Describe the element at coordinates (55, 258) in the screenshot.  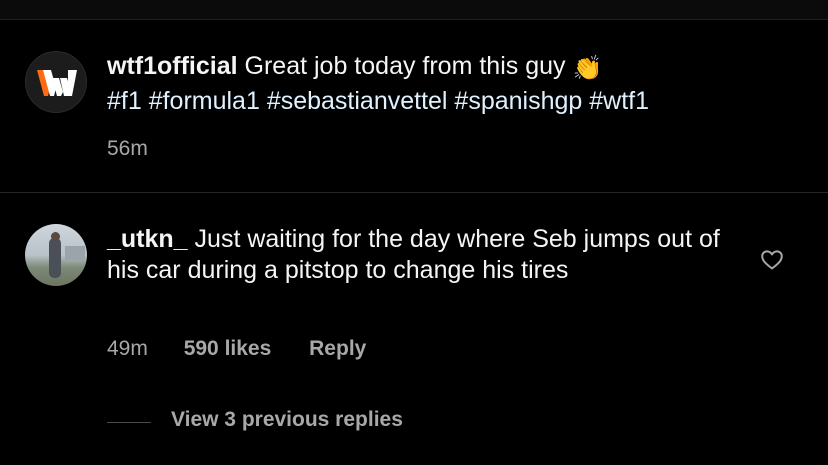
I see `avatar-photo-person` at that location.